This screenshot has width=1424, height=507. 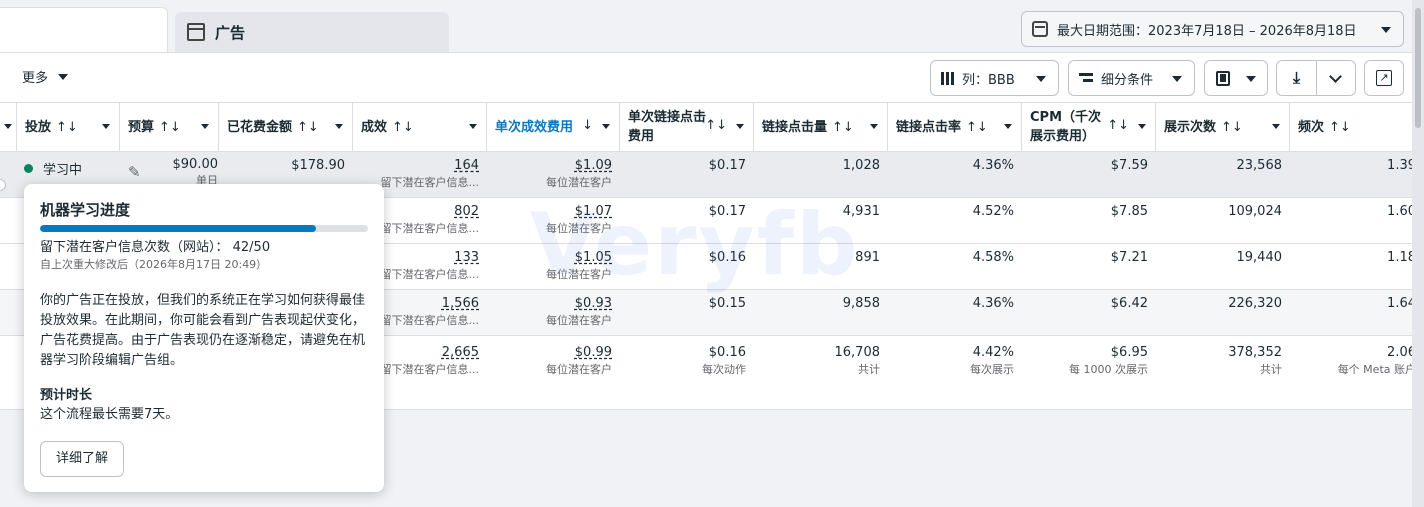 What do you see at coordinates (1335, 78) in the screenshot?
I see `export-options-button` at bounding box center [1335, 78].